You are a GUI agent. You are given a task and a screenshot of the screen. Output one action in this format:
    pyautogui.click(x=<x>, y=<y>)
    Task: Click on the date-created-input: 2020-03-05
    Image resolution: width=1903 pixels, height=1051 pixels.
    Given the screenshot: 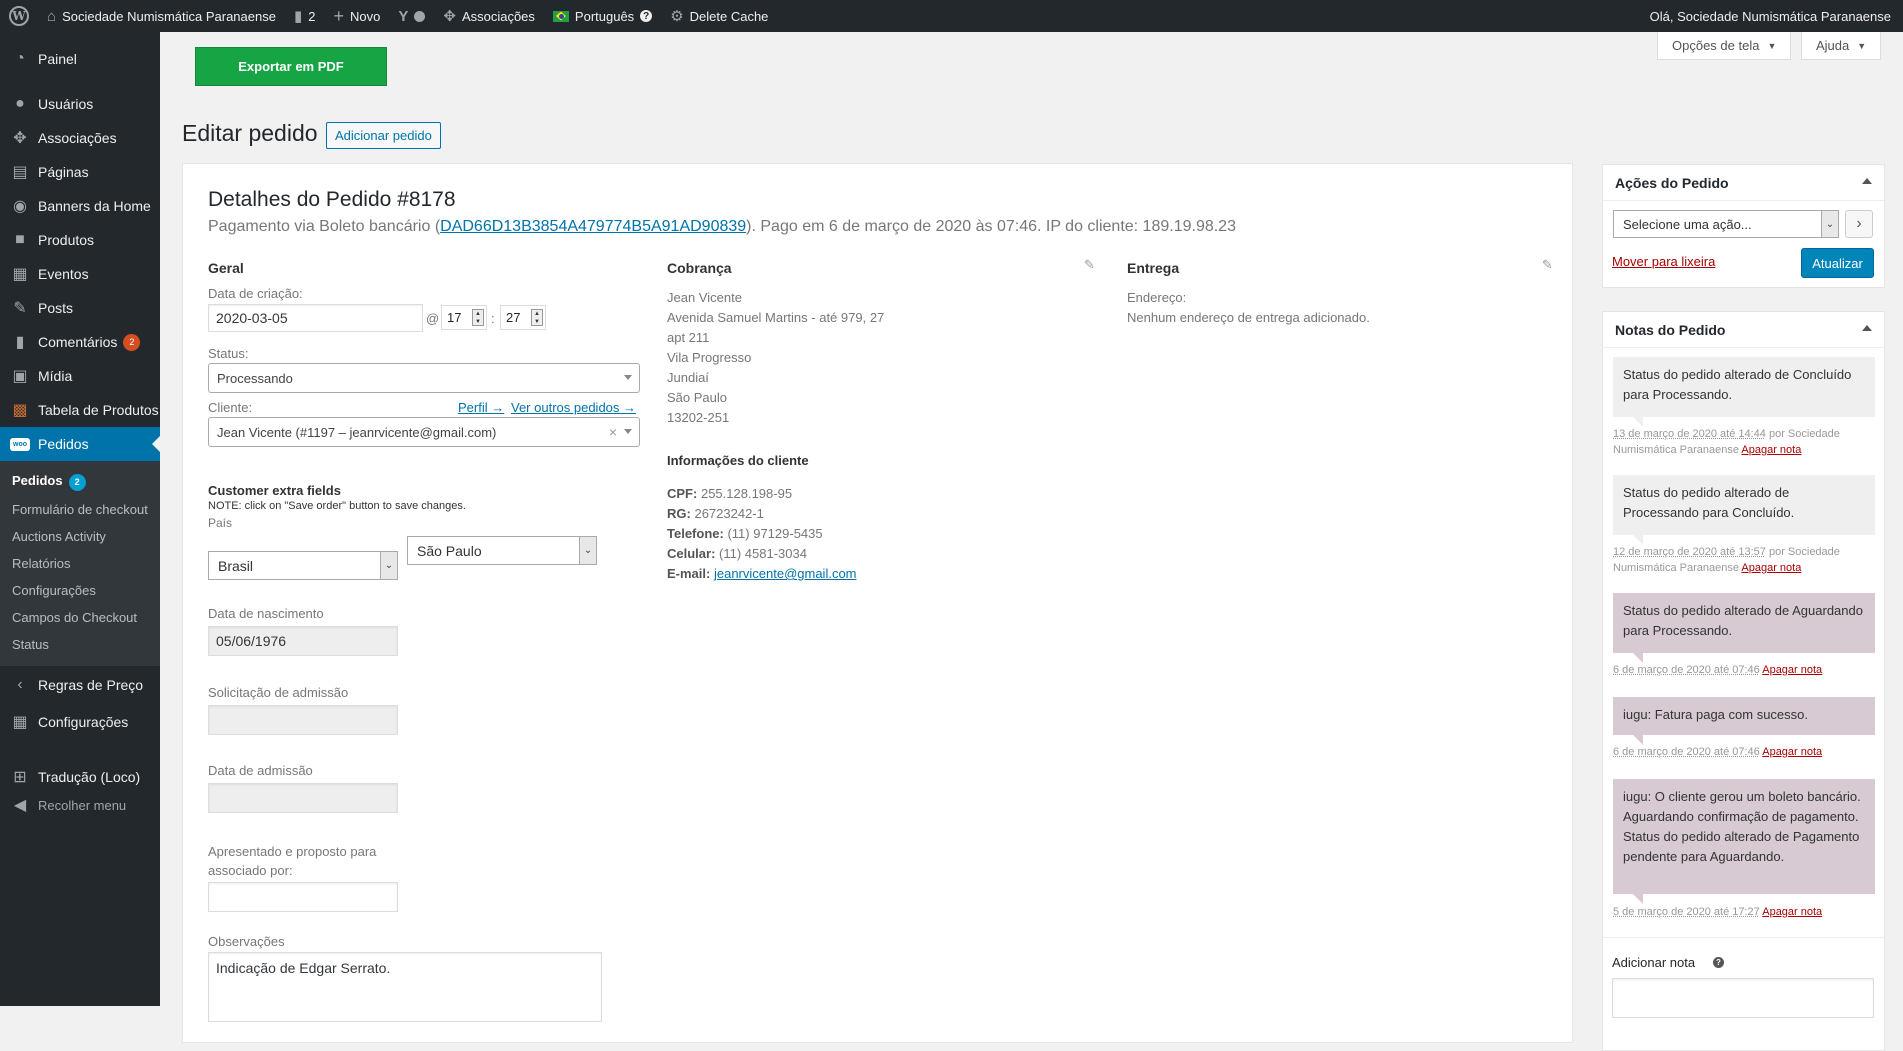 What is the action you would take?
    pyautogui.click(x=315, y=318)
    